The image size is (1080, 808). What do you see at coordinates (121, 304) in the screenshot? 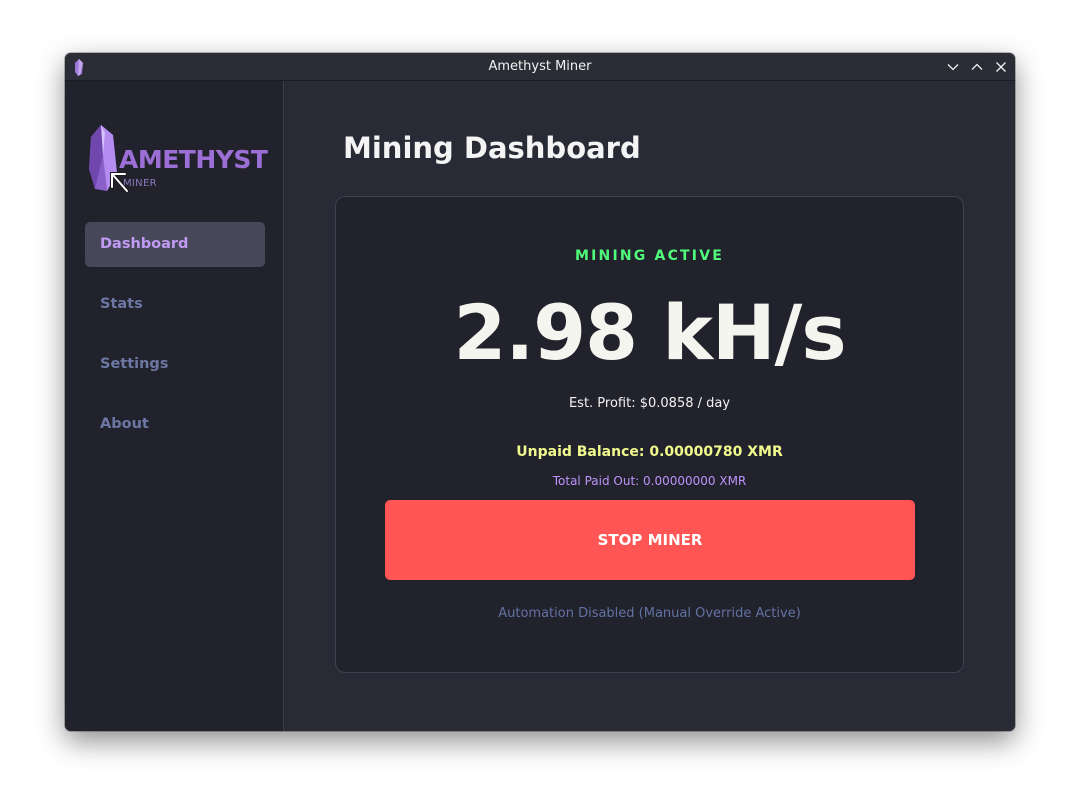
I see `sidebar-item-label: Stats` at bounding box center [121, 304].